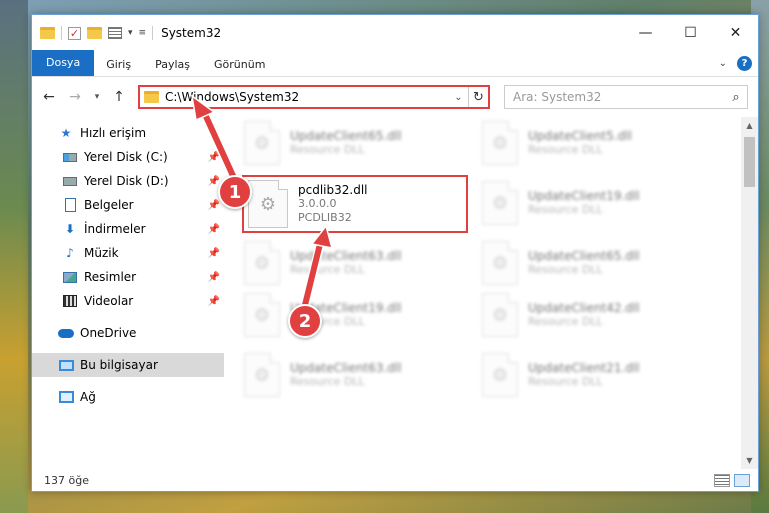  Describe the element at coordinates (70, 253) in the screenshot. I see `music-icon: ♪` at that location.